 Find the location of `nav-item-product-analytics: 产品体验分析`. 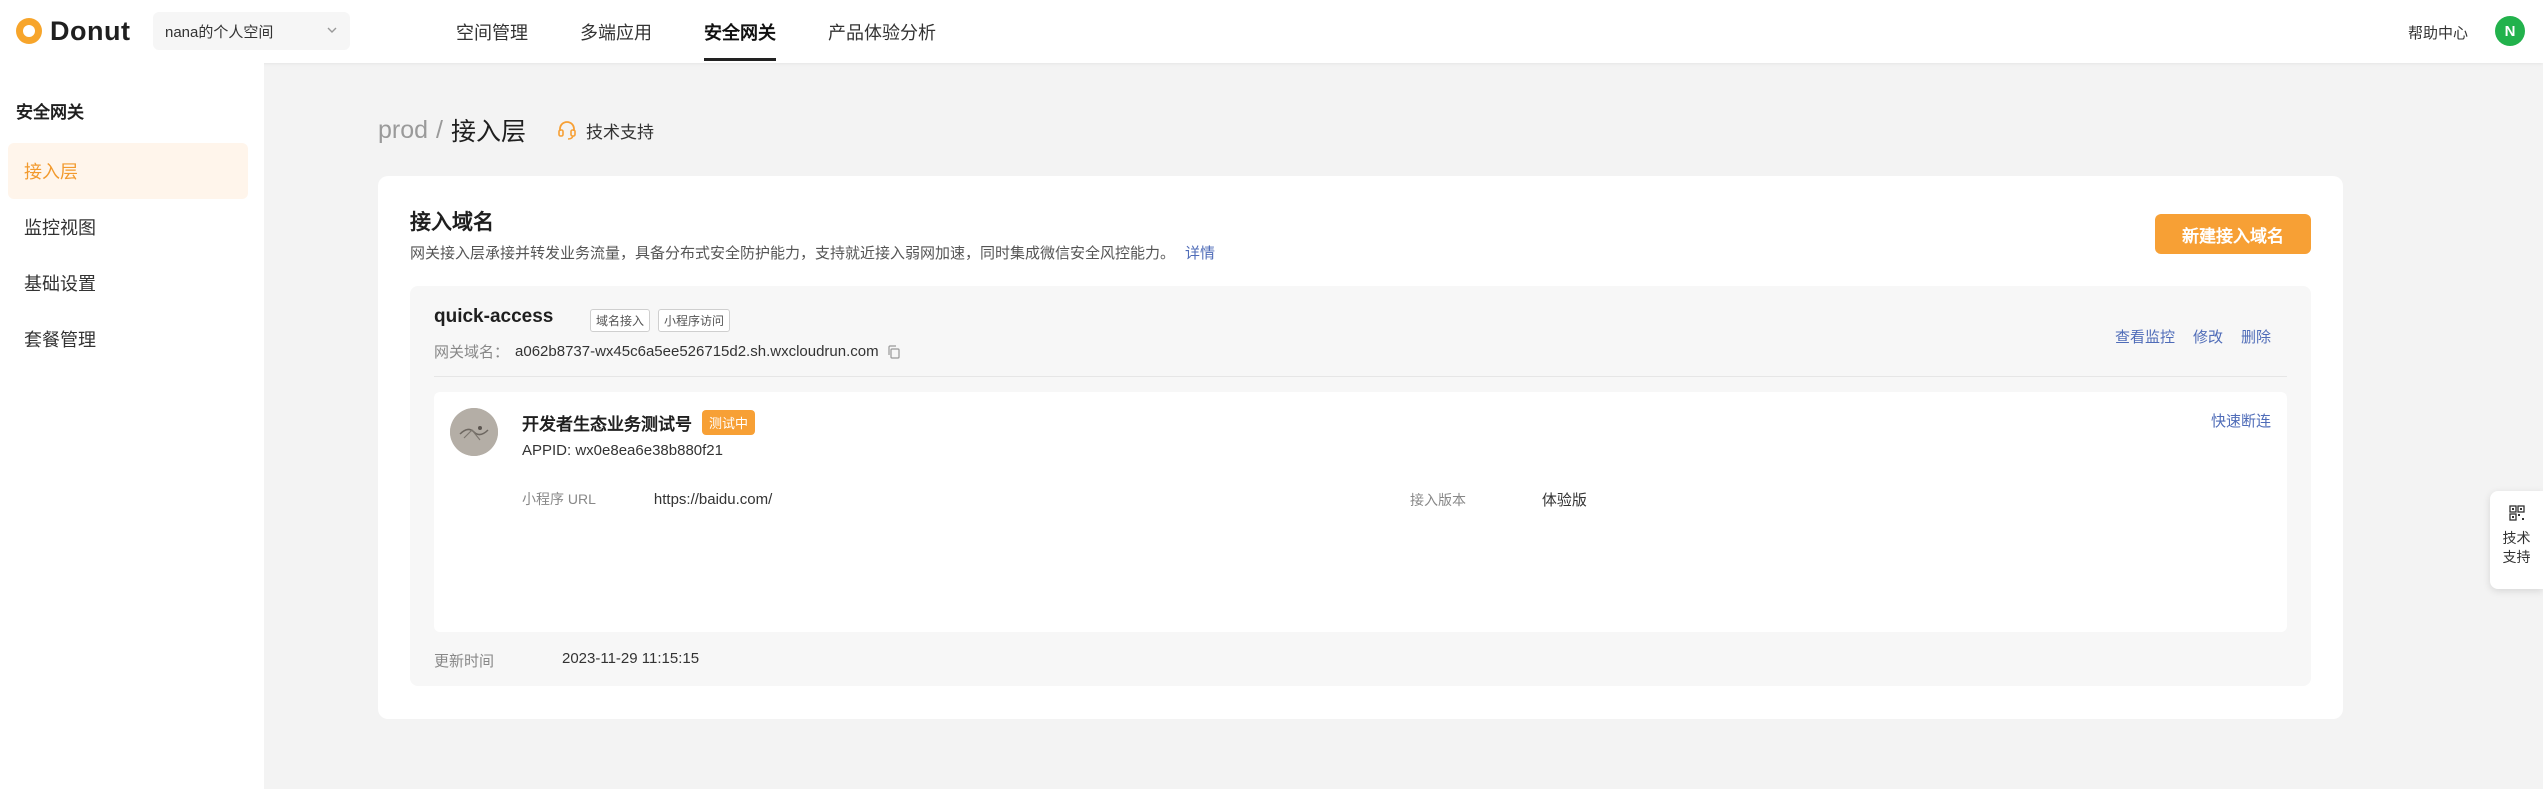

nav-item-product-analytics: 产品体验分析 is located at coordinates (882, 31).